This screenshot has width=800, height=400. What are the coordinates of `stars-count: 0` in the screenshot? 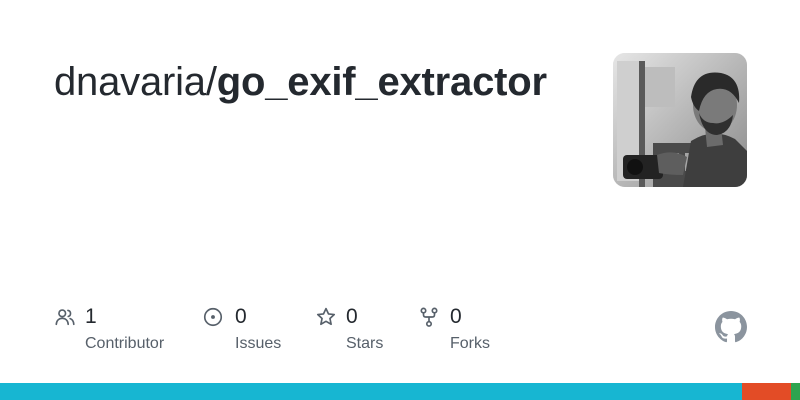 It's located at (352, 316).